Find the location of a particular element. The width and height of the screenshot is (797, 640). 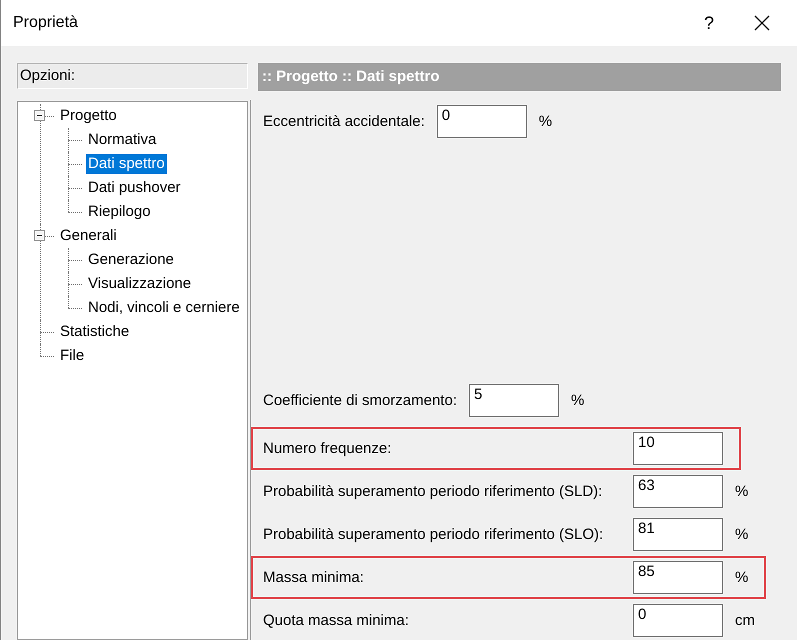

tree-item: Dati pushover is located at coordinates (134, 188).